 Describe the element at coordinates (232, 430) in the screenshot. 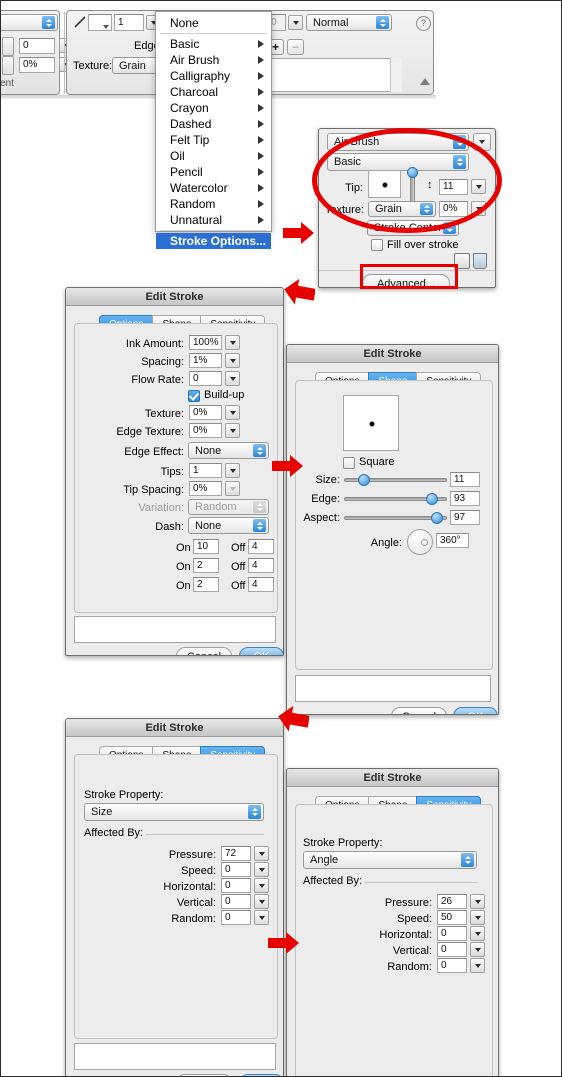

I see `edge-texture-stepper` at that location.